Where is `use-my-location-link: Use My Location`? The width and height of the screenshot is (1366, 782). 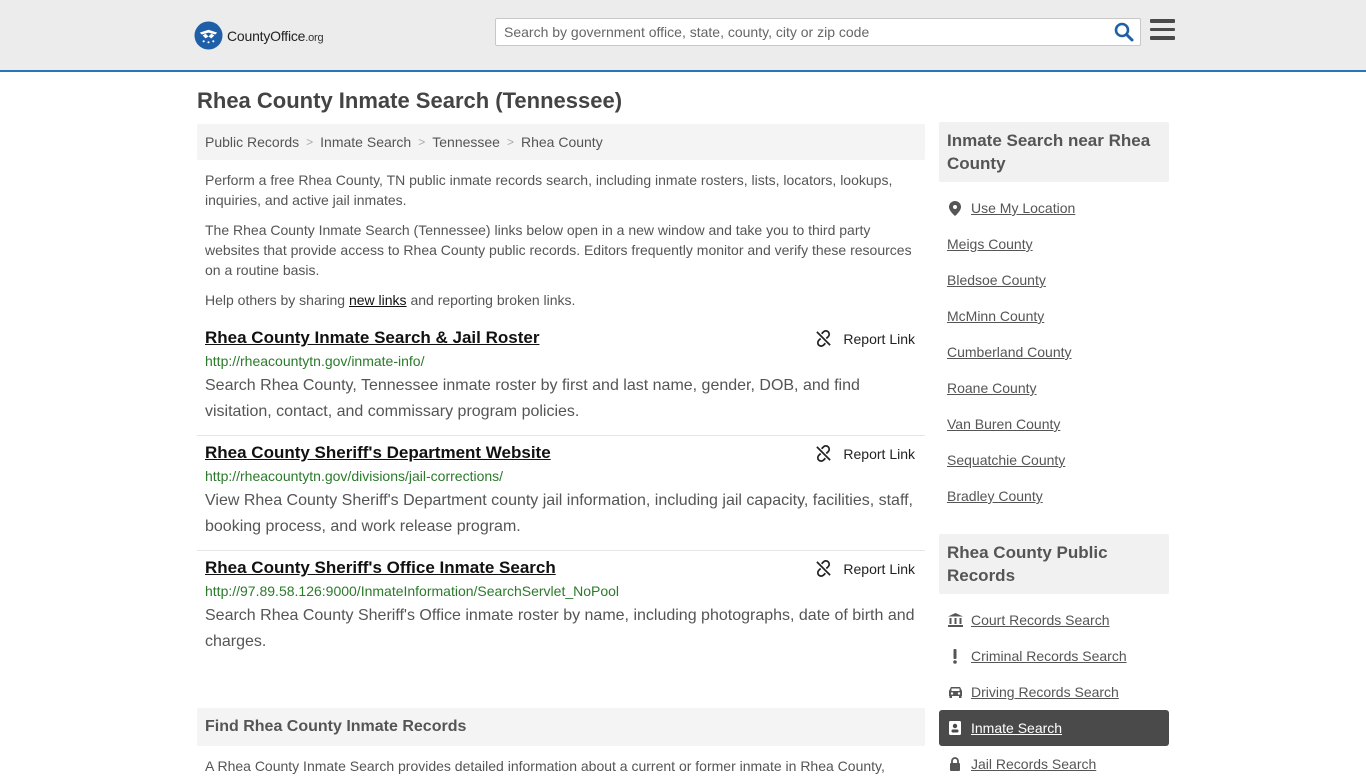
use-my-location-link: Use My Location is located at coordinates (1023, 208).